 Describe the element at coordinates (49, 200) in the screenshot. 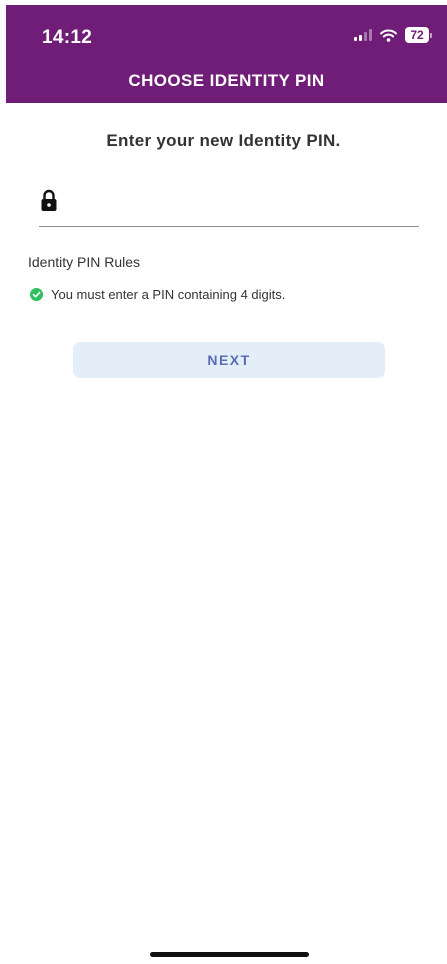

I see `lock-icon` at that location.